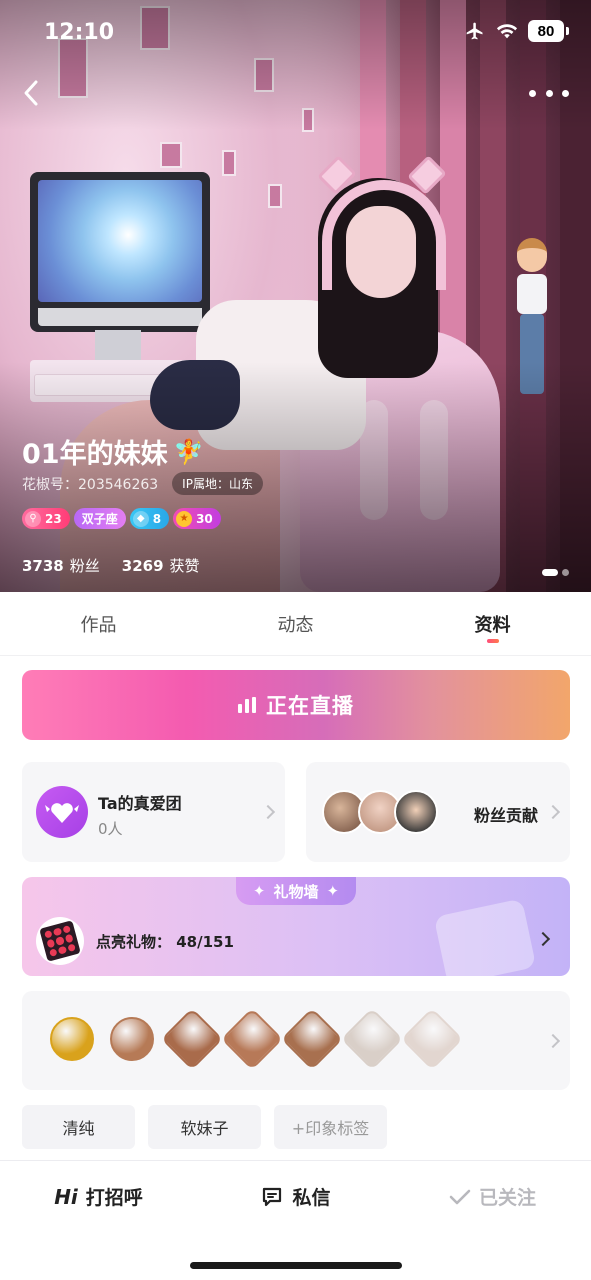 The width and height of the screenshot is (591, 1280). Describe the element at coordinates (66, 1196) in the screenshot. I see `hi-icon: Hi` at that location.